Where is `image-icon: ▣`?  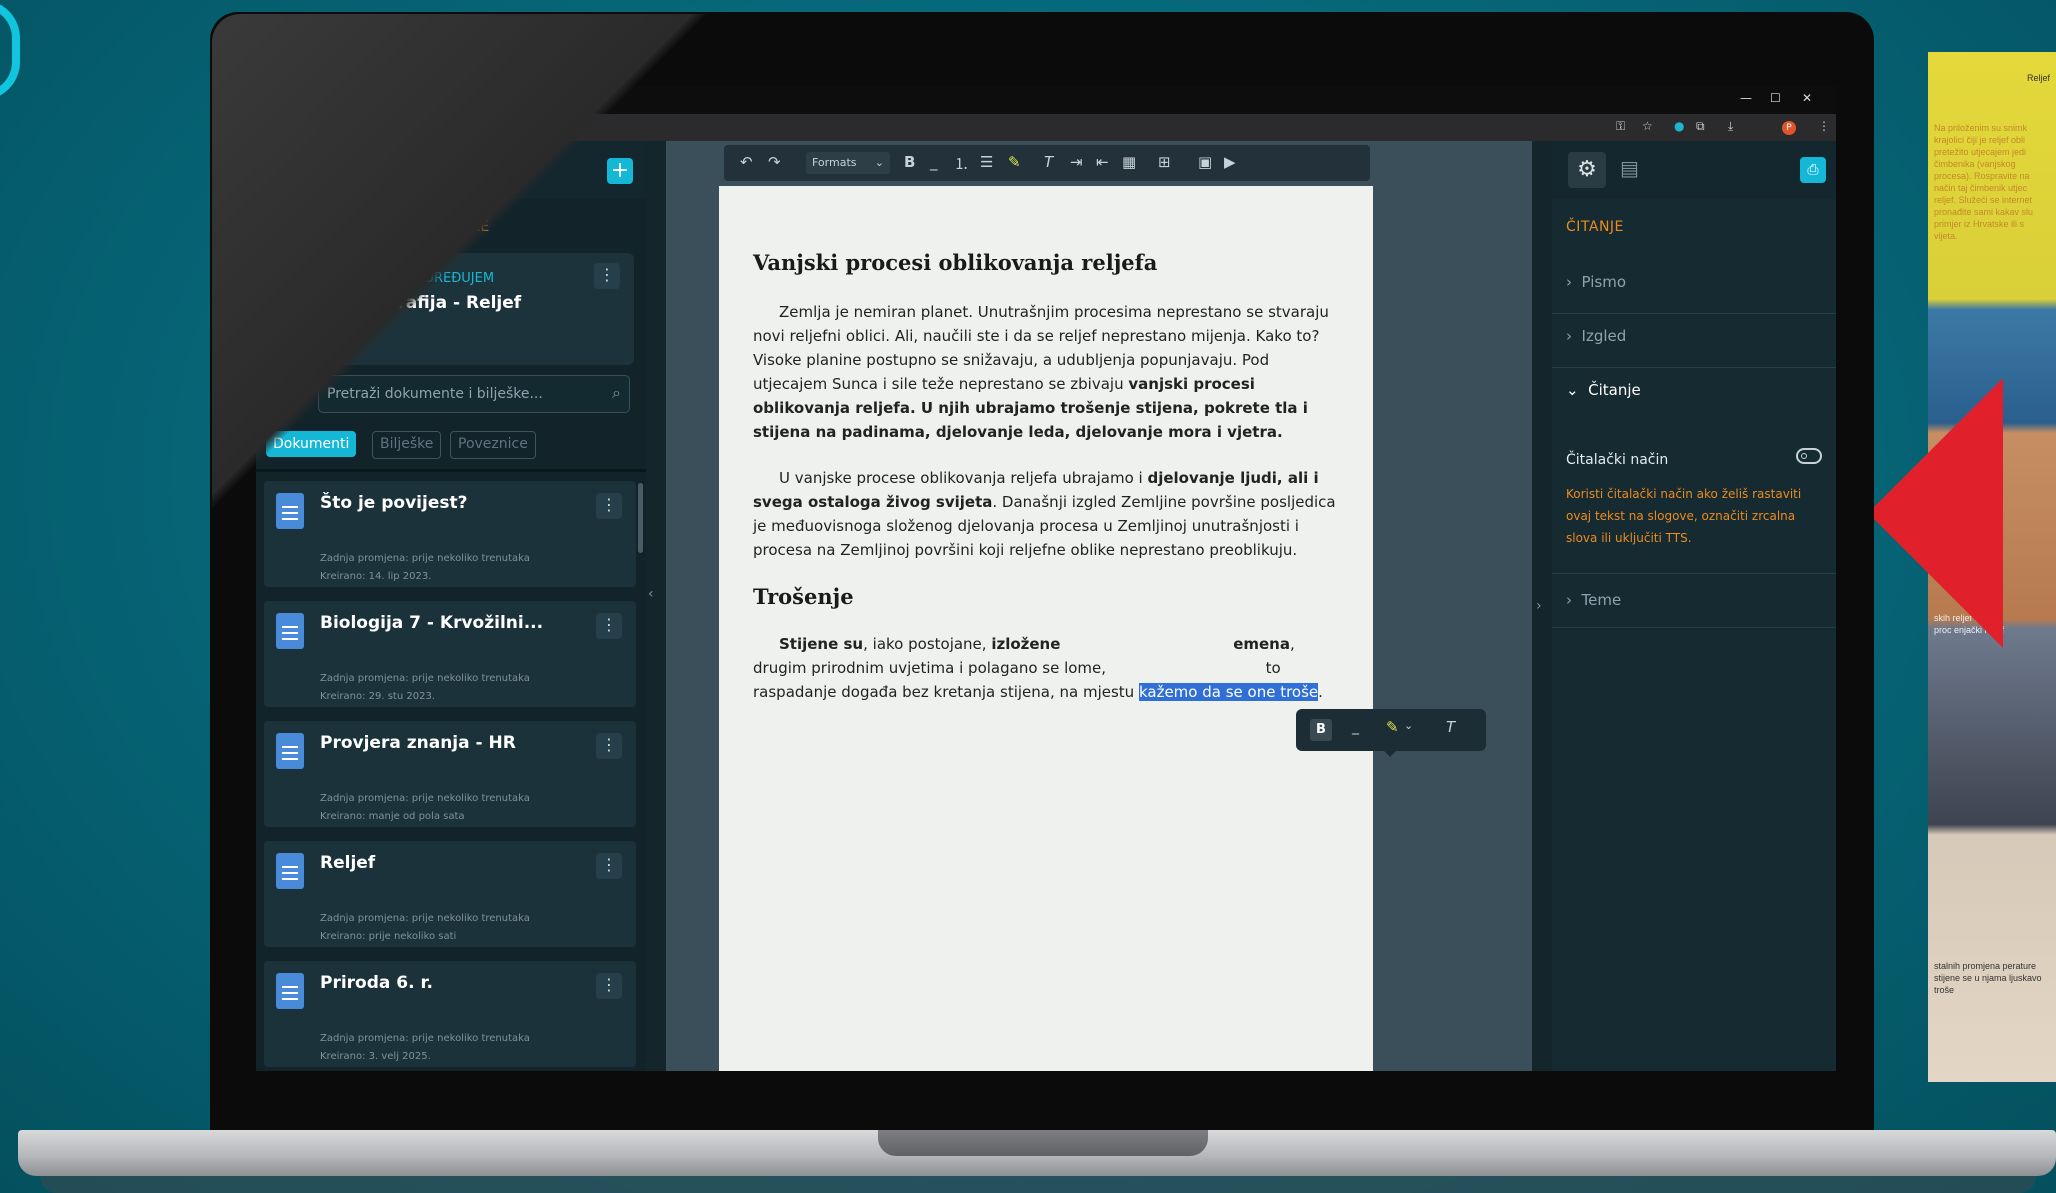 image-icon: ▣ is located at coordinates (1205, 162).